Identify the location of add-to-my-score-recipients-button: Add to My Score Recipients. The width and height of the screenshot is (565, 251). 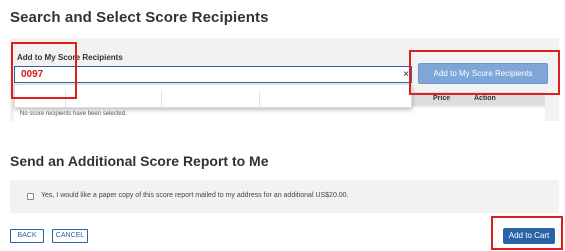
(483, 73).